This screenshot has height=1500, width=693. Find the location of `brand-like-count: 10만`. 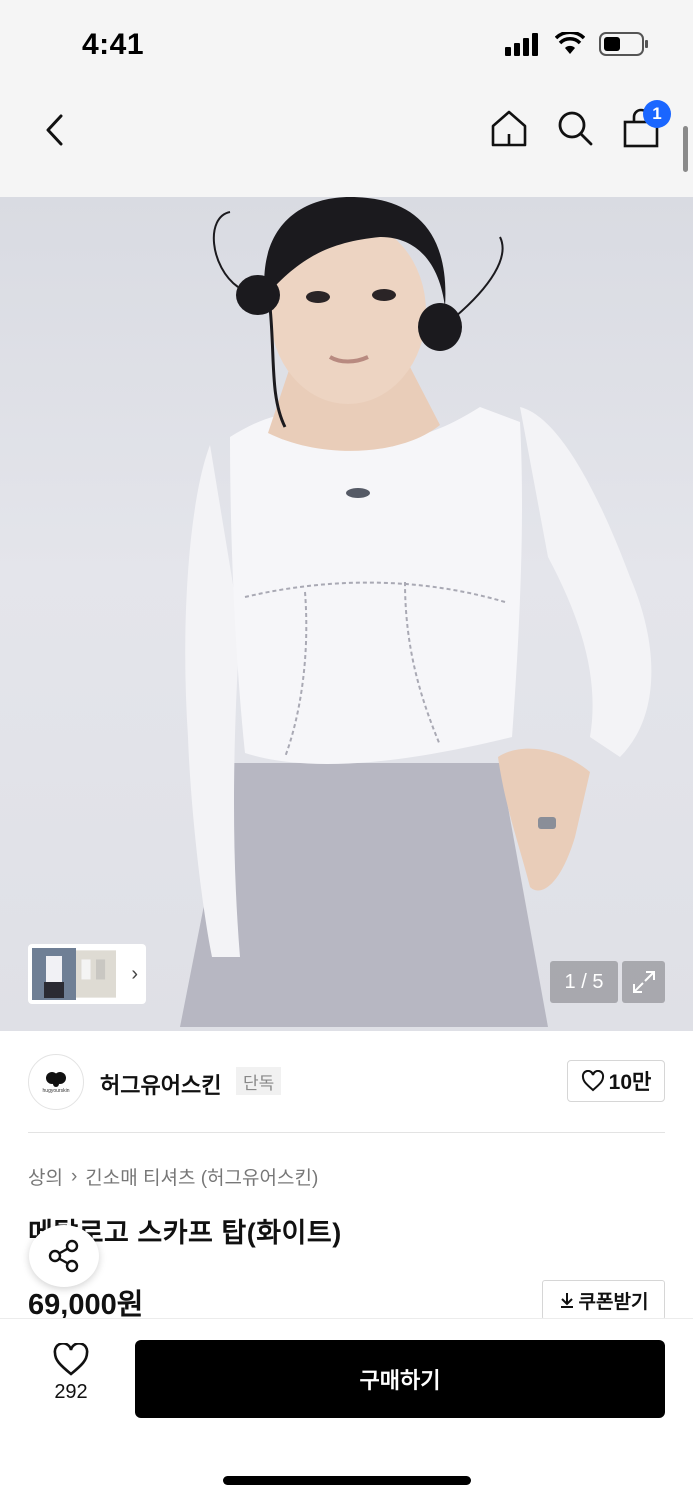

brand-like-count: 10만 is located at coordinates (630, 1082).